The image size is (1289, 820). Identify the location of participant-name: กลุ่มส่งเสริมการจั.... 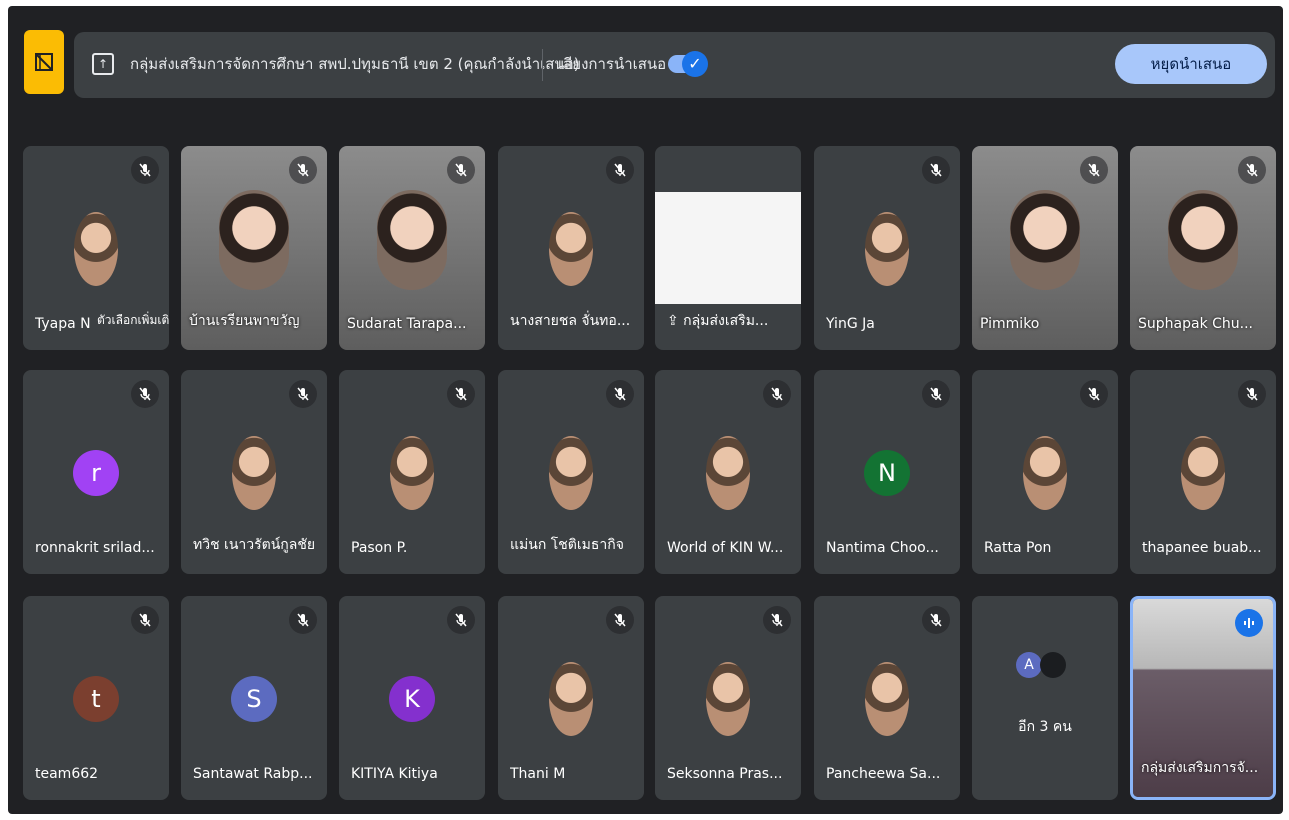
(1200, 768).